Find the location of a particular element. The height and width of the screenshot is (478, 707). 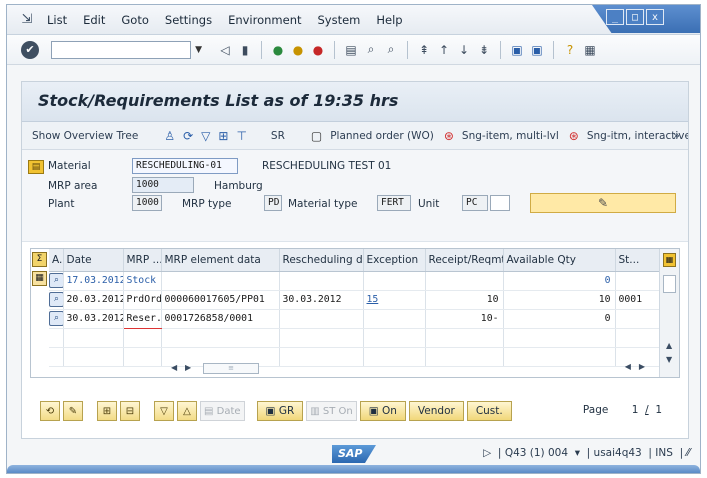

first-page-icon: ⇞ is located at coordinates (424, 50).